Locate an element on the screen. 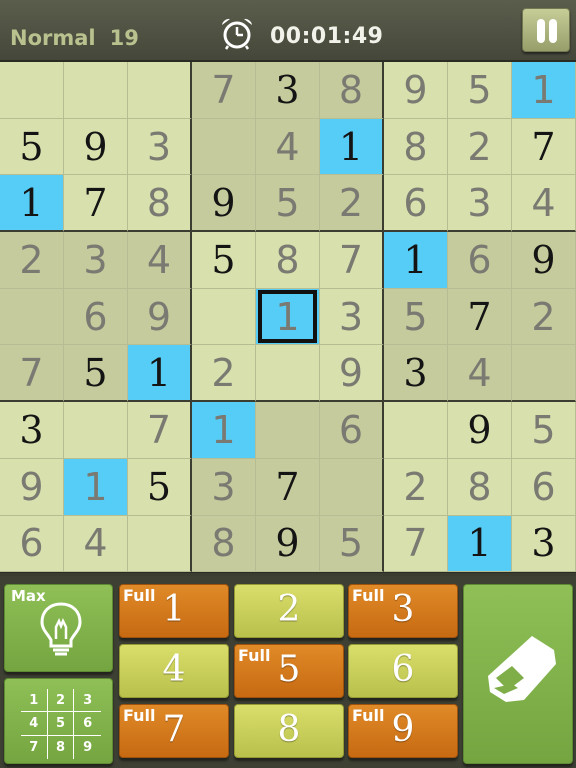 The height and width of the screenshot is (768, 576). number-button-3: Full 3 is located at coordinates (403, 611).